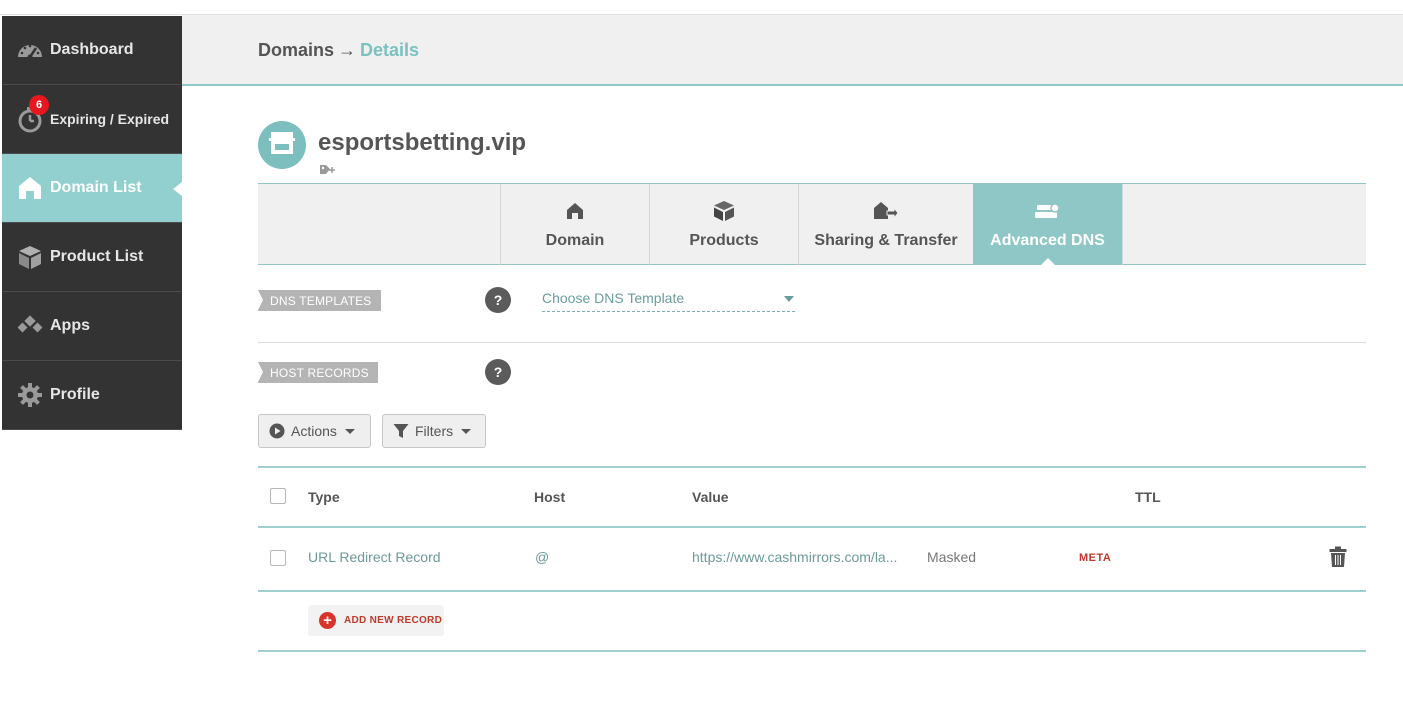 The height and width of the screenshot is (707, 1403). Describe the element at coordinates (70, 325) in the screenshot. I see `sidebar-item-label: Apps` at that location.